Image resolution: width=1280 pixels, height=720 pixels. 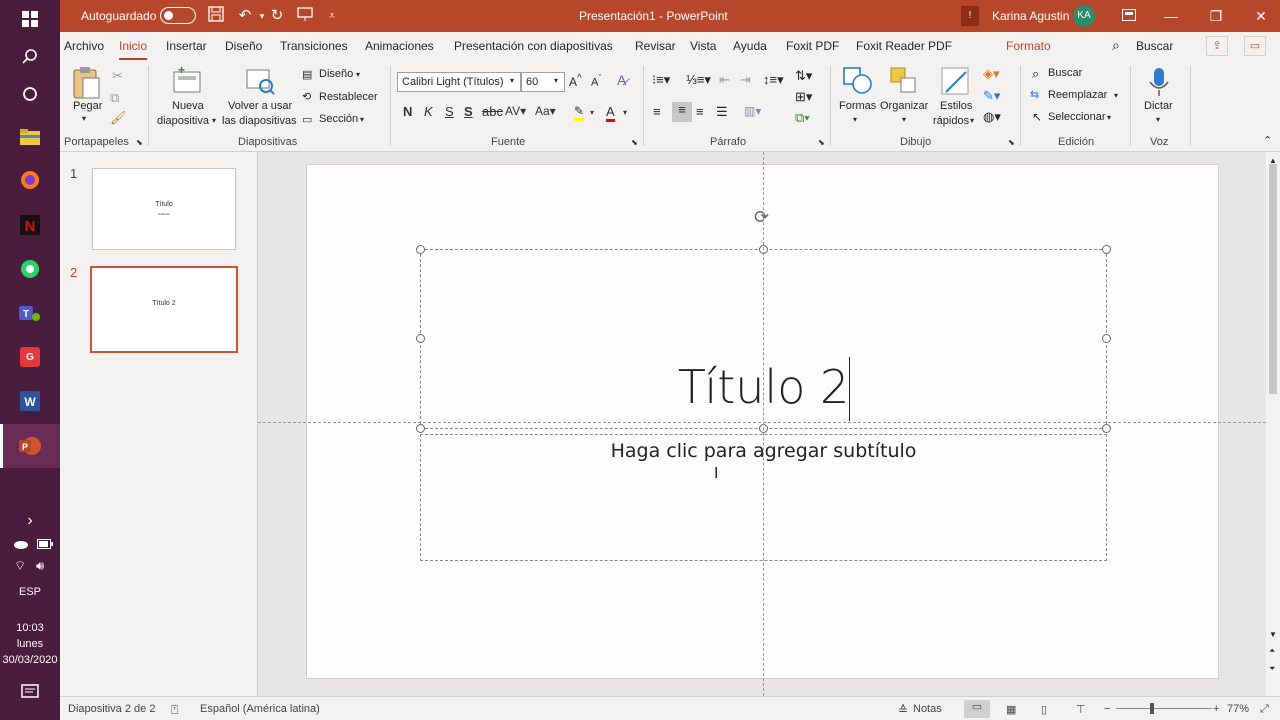 What do you see at coordinates (610, 113) in the screenshot?
I see `font-color-icon: A` at bounding box center [610, 113].